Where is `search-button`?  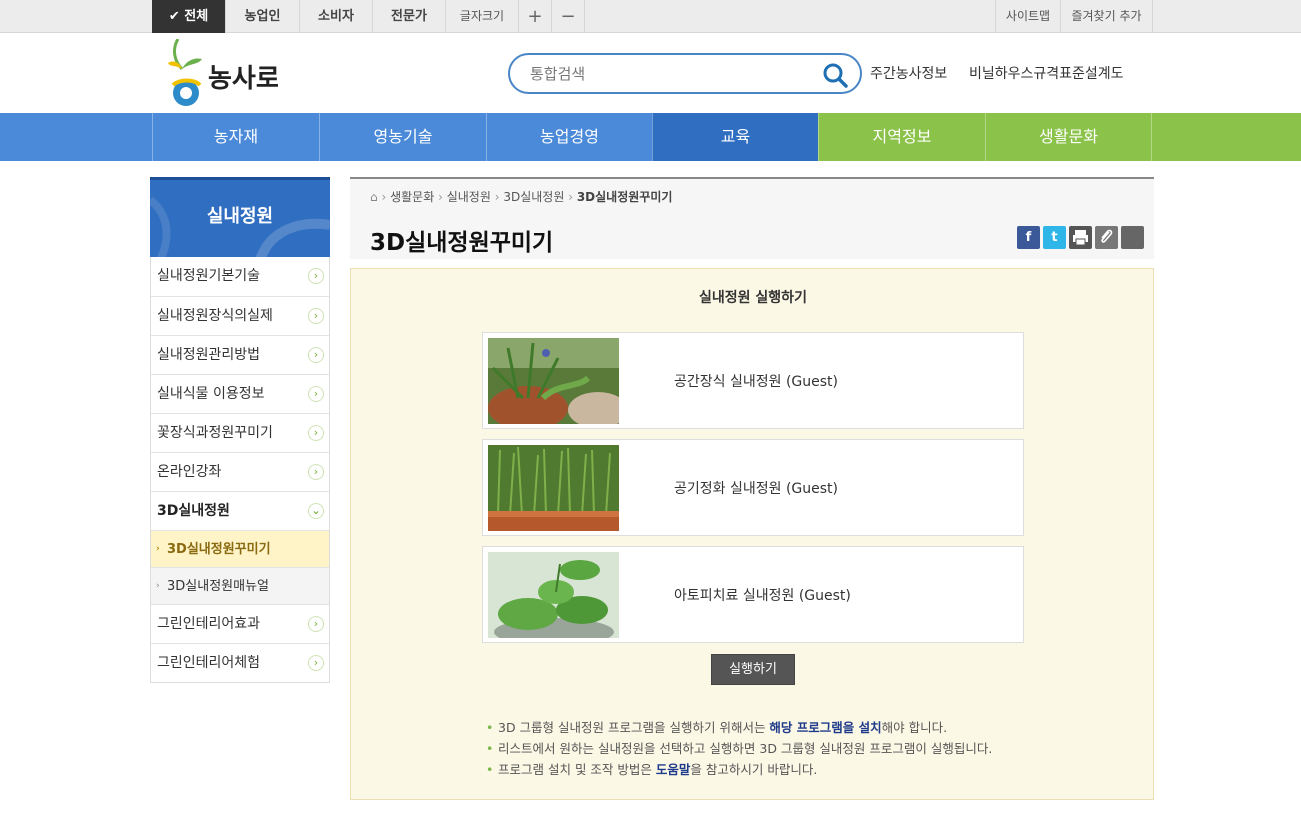
search-button is located at coordinates (835, 75).